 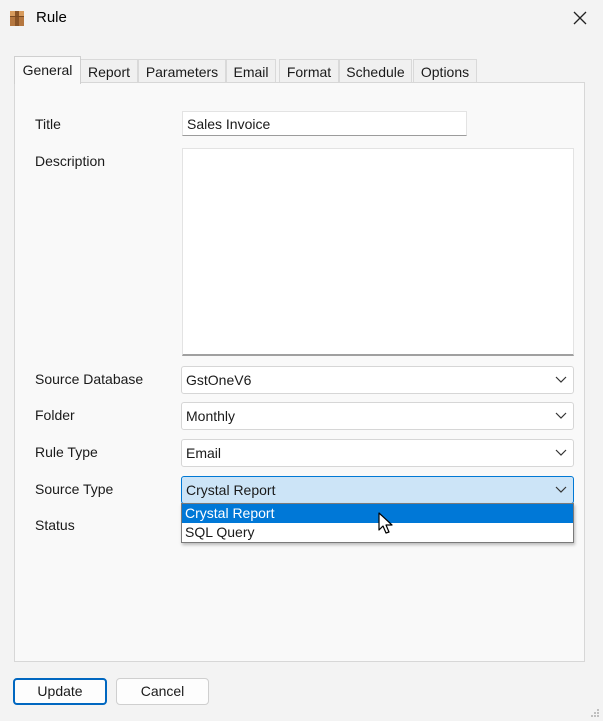 What do you see at coordinates (385, 523) in the screenshot?
I see `mouse-cursor-icon` at bounding box center [385, 523].